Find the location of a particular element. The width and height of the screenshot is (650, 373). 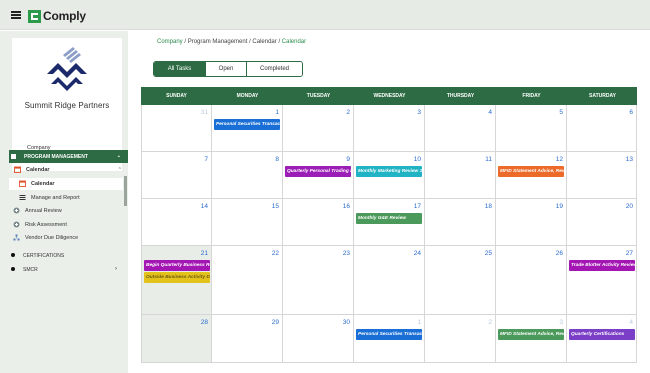

calendar-day-cell: 3 MFID Statement Advice, Review is located at coordinates (531, 339).